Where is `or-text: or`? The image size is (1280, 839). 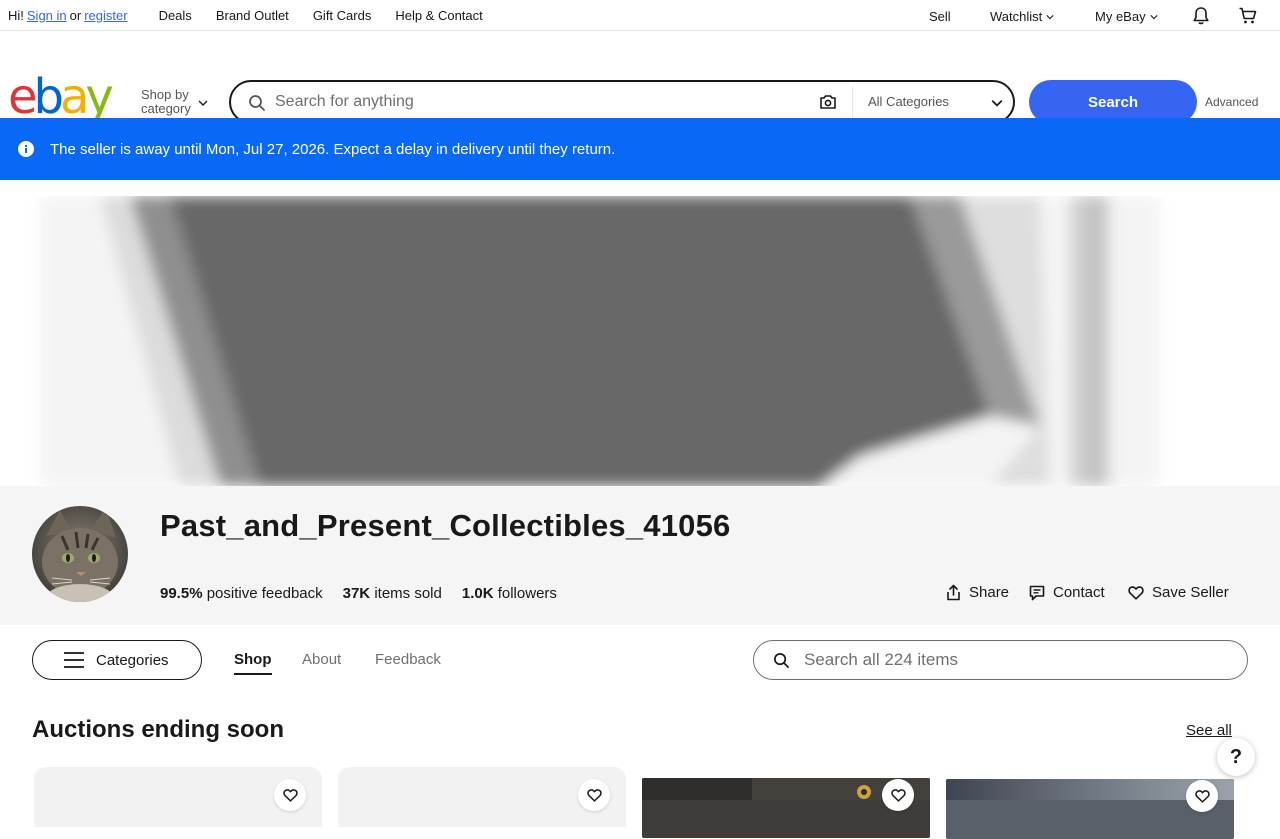
or-text: or is located at coordinates (75, 15).